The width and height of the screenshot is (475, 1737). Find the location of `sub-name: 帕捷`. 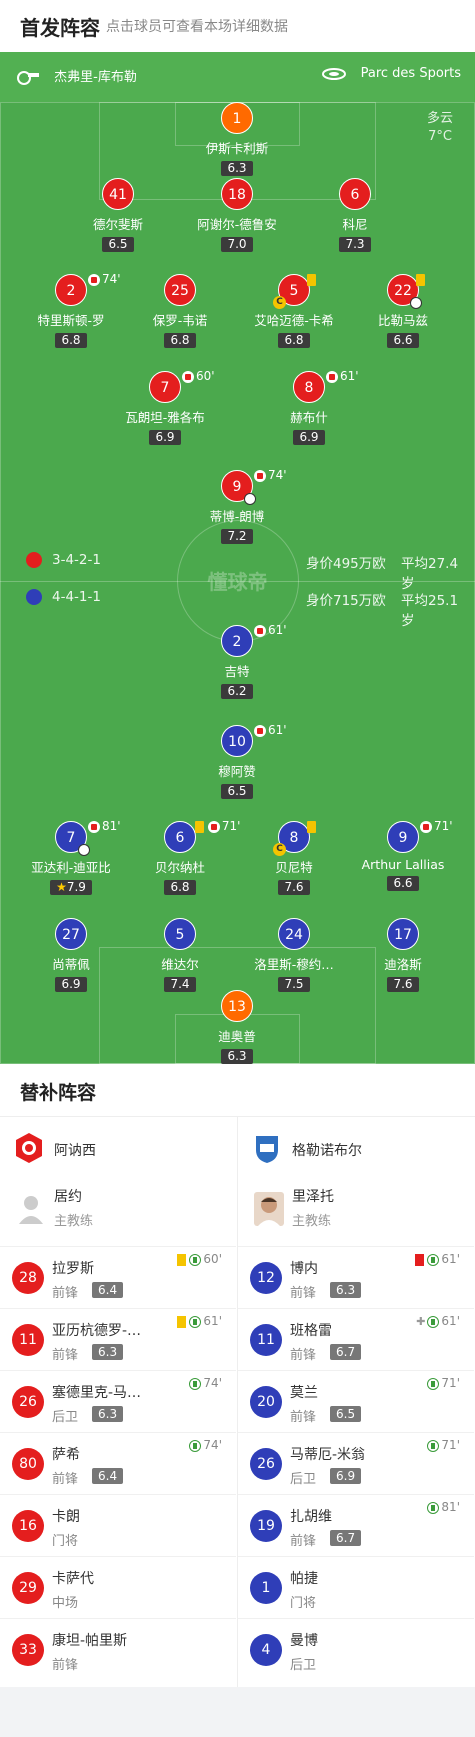

sub-name: 帕捷 is located at coordinates (304, 1579).